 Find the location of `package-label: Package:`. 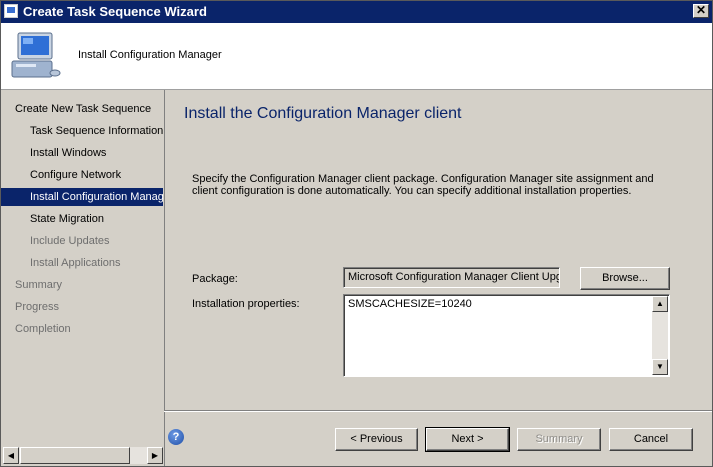

package-label: Package: is located at coordinates (215, 279).